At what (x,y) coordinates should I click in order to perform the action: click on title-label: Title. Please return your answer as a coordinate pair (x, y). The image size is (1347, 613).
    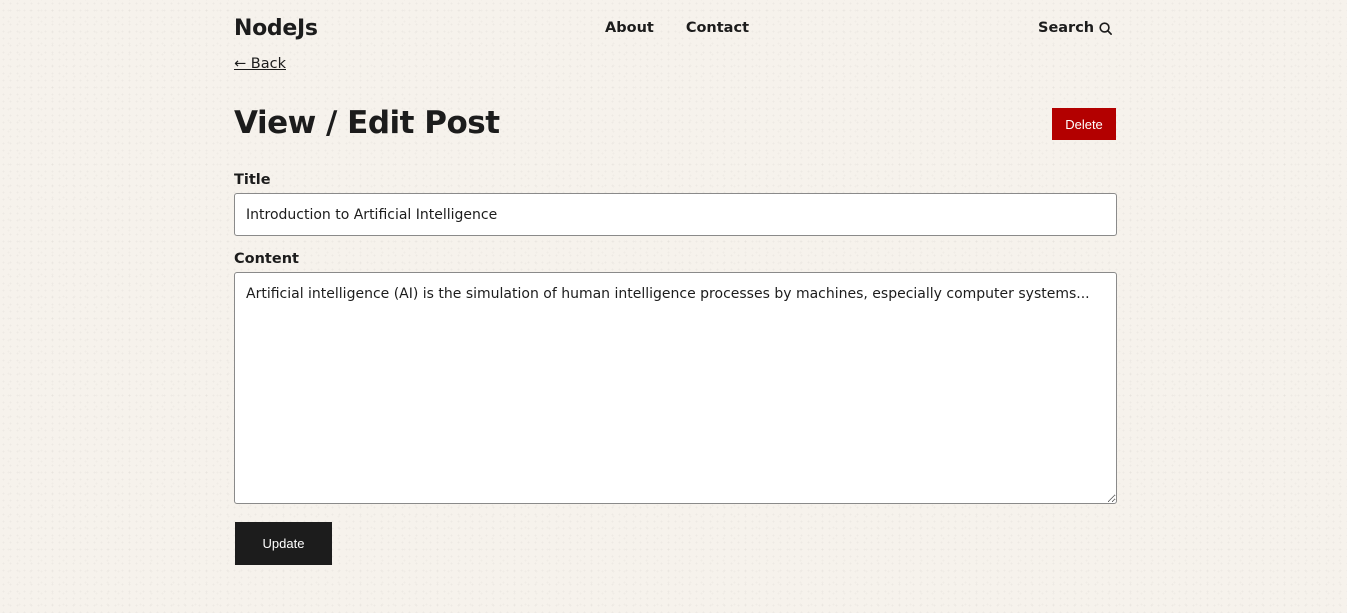
    Looking at the image, I should click on (252, 180).